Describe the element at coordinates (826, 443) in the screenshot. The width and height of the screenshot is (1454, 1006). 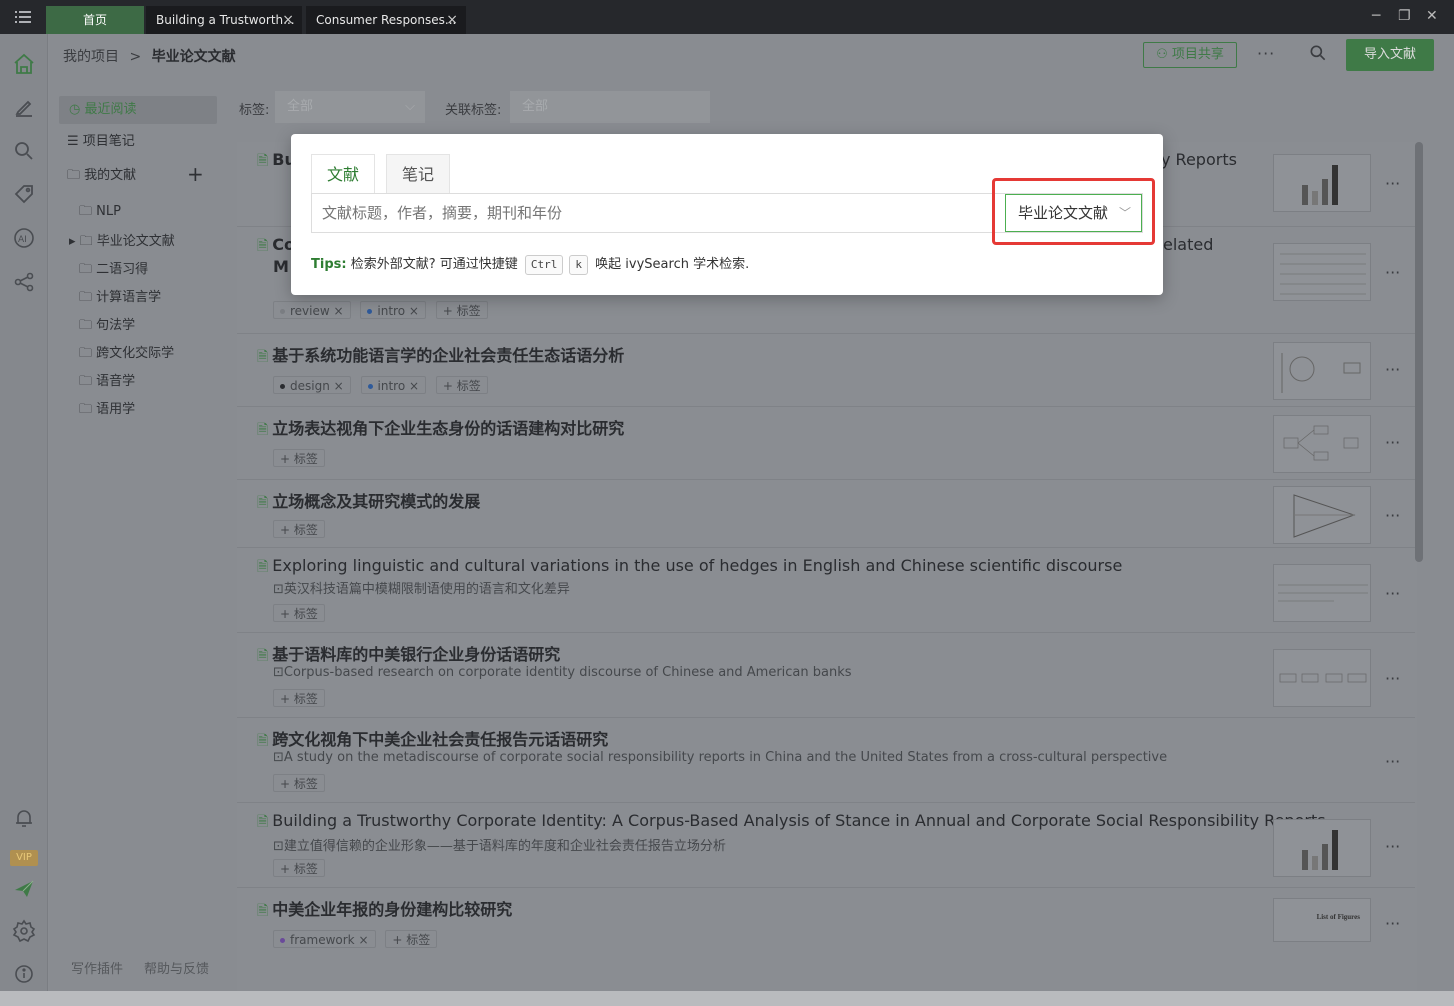
I see `list-item: 🗎 立场表达视角下企业生态身份的话语建构对比研究 + 标签 ···` at that location.